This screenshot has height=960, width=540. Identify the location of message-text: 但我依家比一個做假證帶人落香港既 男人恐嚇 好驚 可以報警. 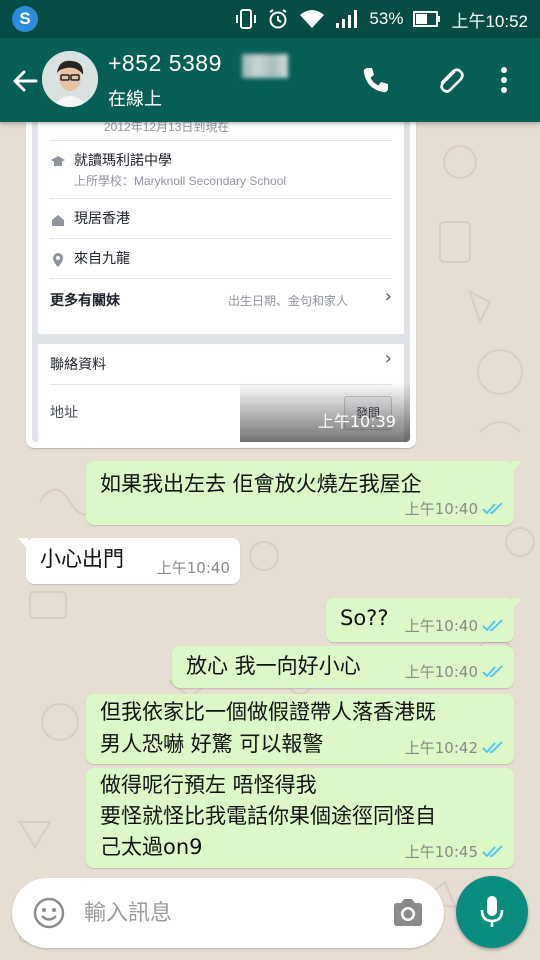
(268, 728).